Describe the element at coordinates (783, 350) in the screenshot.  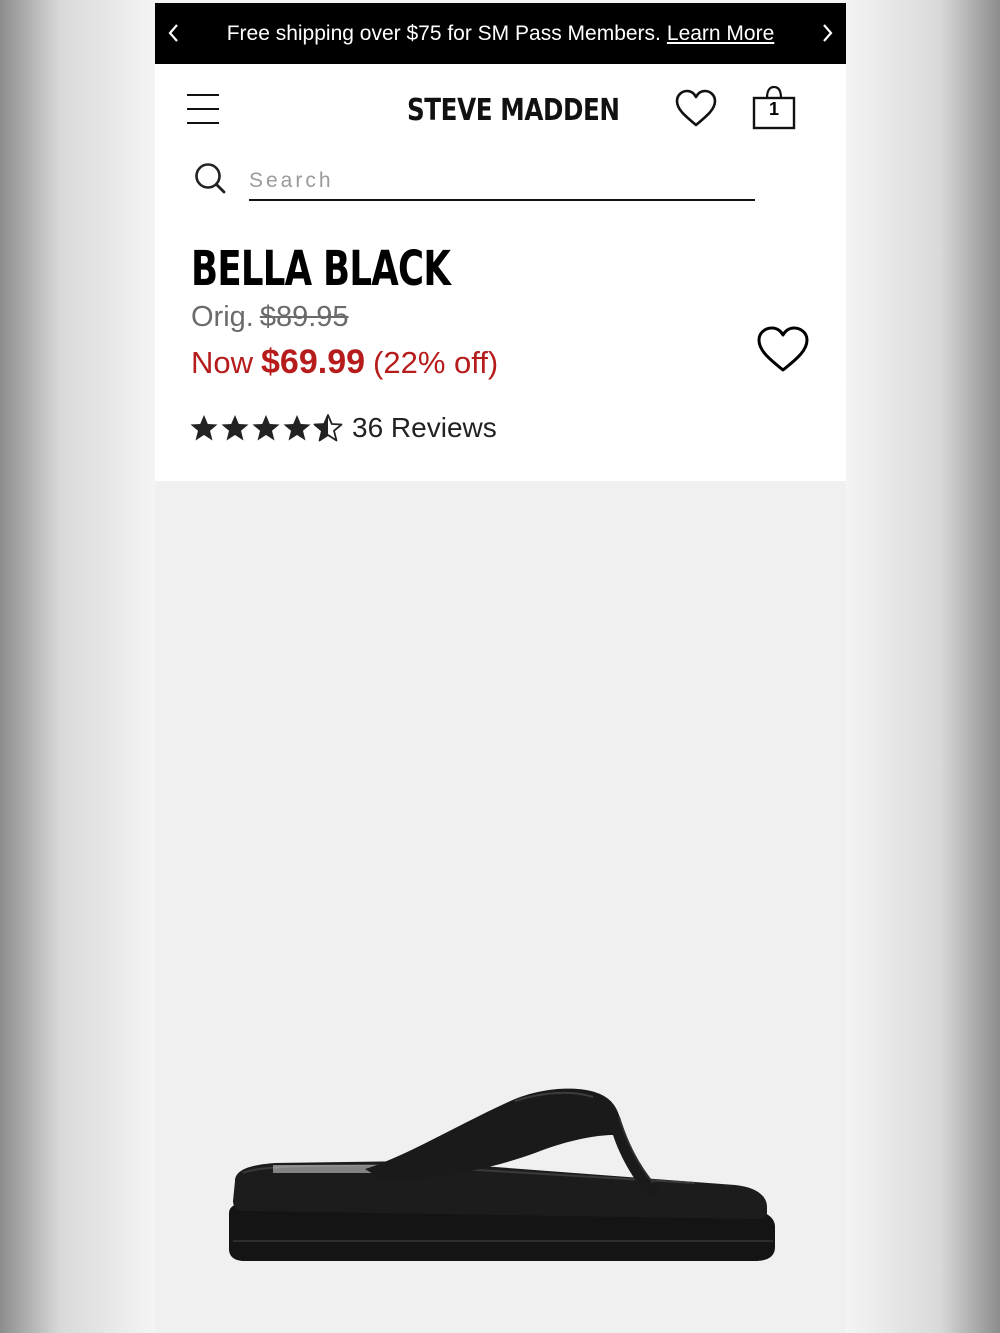
I see `add-to-wishlist-heart-icon` at that location.